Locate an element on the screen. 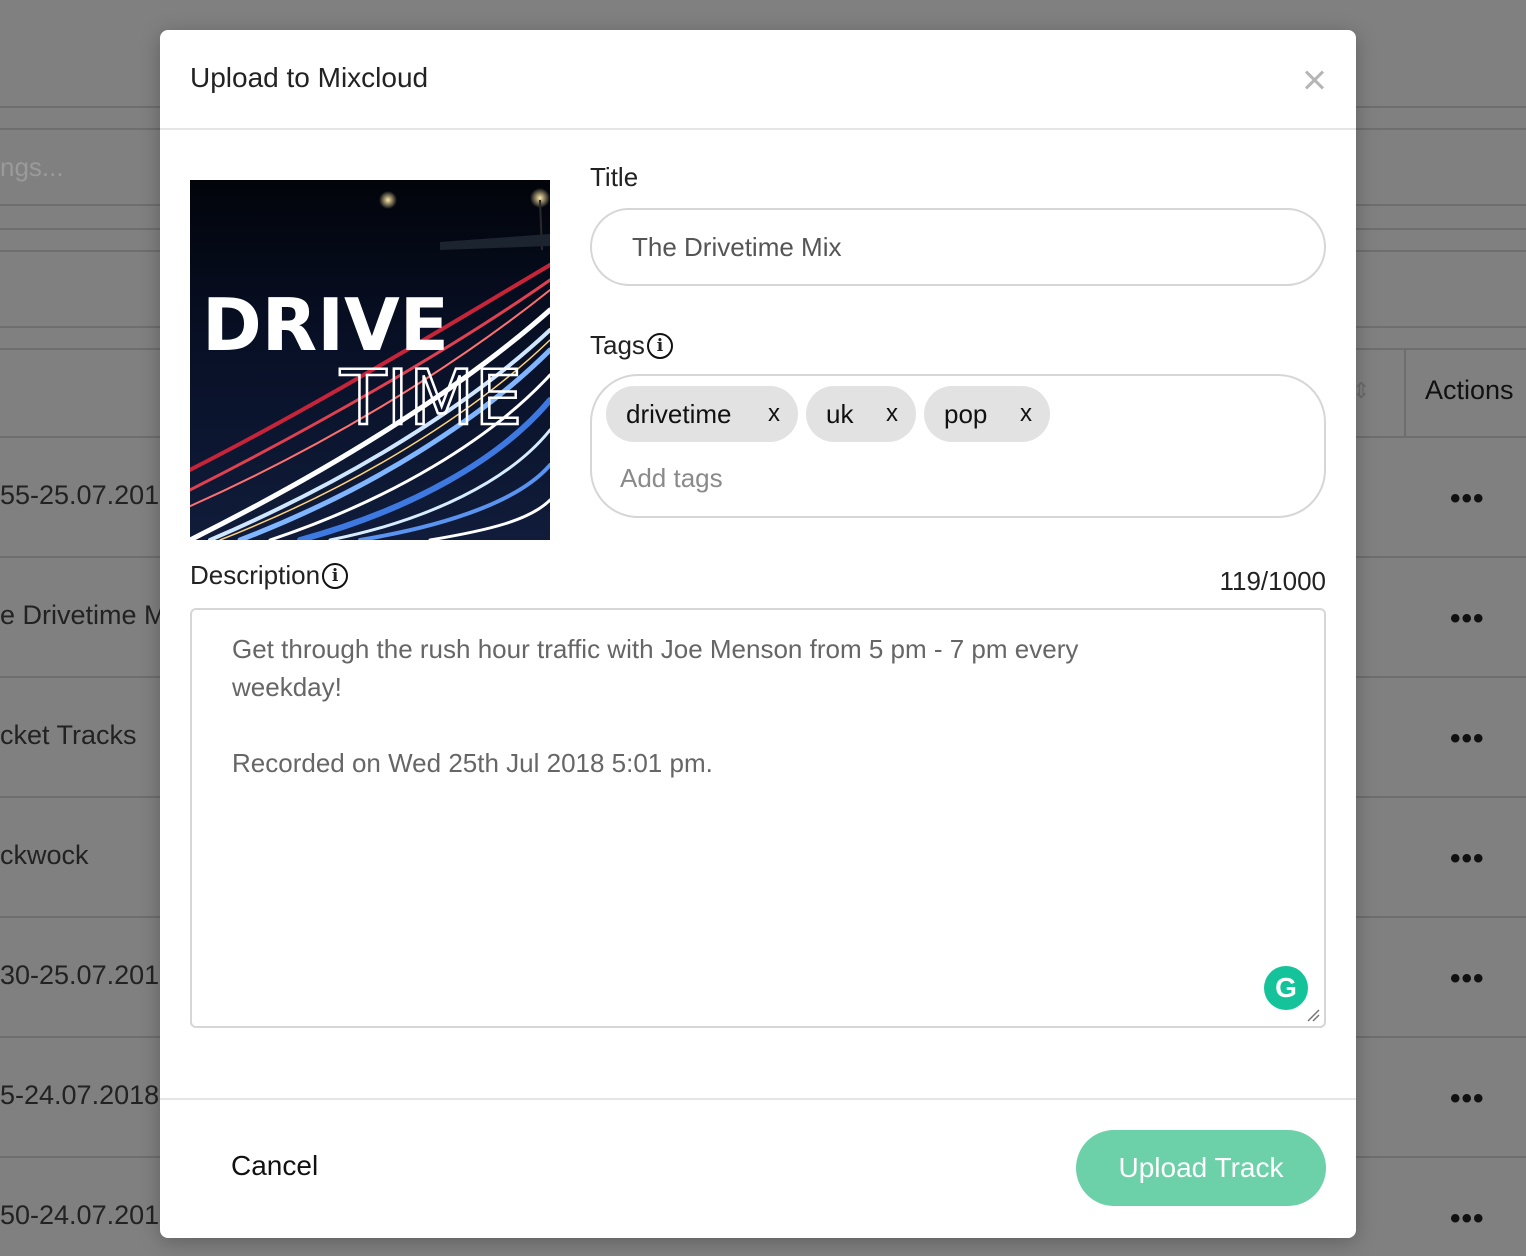  tags-label-text: Tags is located at coordinates (617, 345).